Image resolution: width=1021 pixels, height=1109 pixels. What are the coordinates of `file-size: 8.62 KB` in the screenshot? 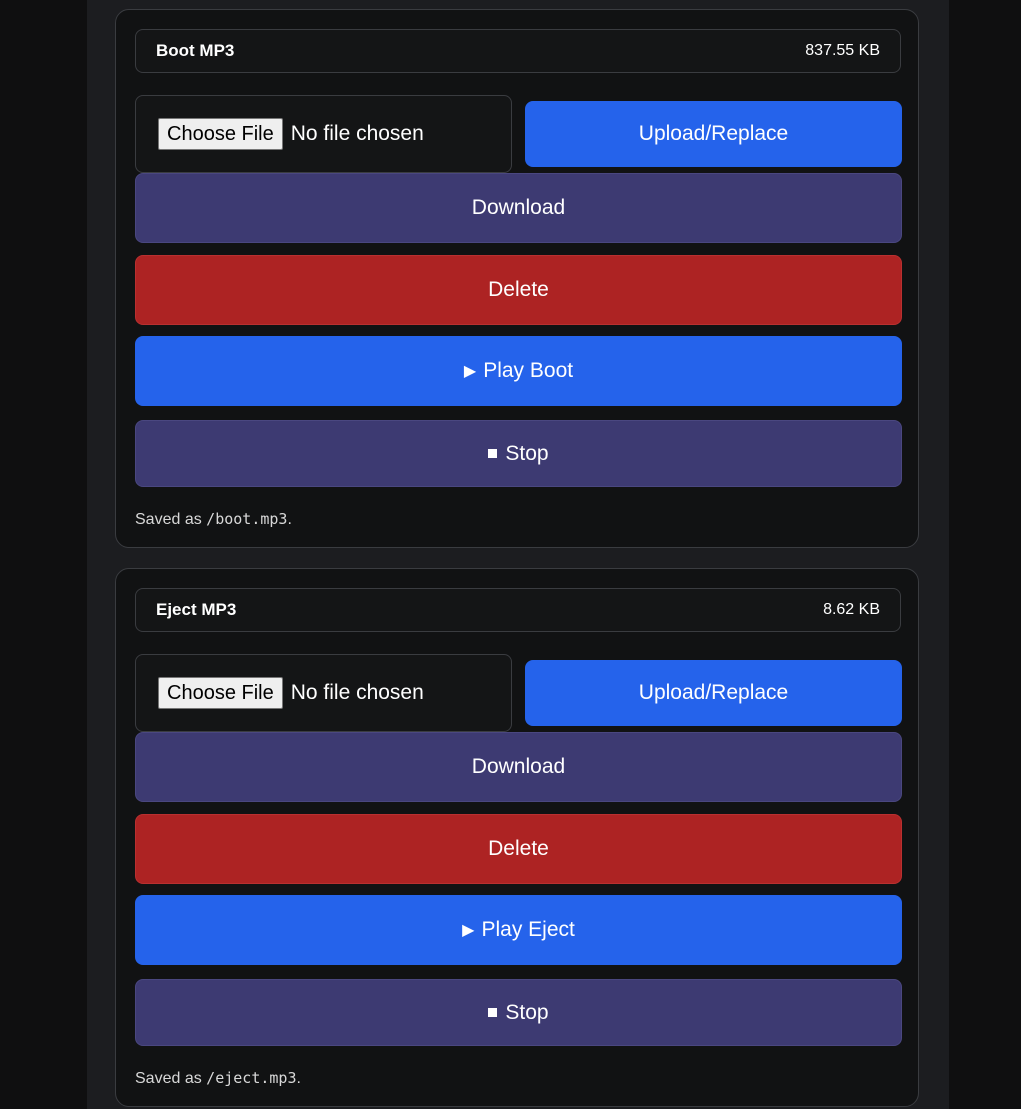 It's located at (851, 609).